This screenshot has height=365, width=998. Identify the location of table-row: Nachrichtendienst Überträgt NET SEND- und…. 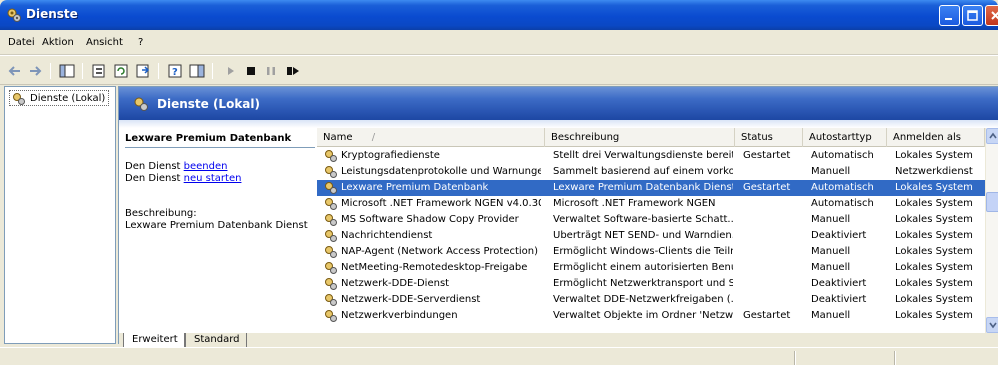
(651, 236).